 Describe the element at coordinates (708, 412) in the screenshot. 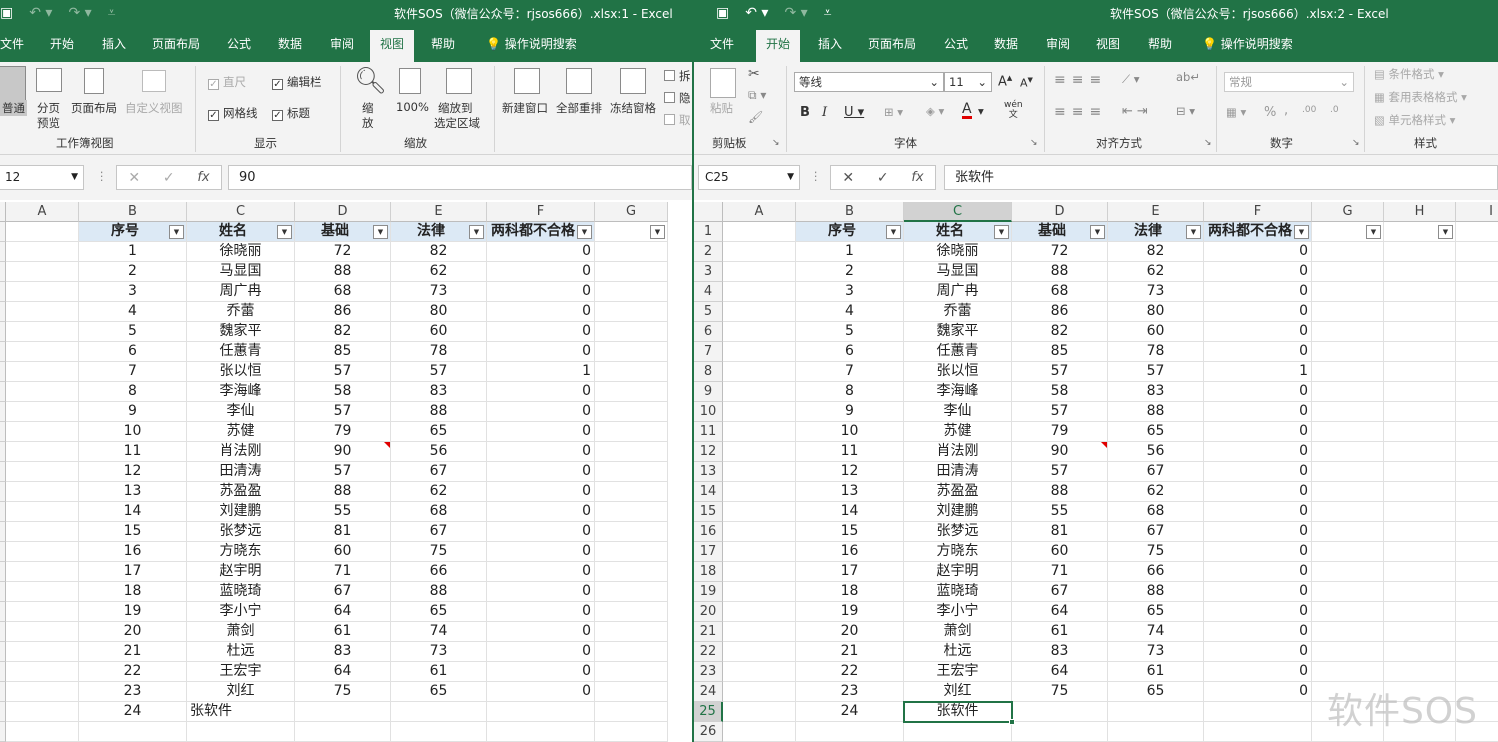

I see `row-header: 10` at that location.